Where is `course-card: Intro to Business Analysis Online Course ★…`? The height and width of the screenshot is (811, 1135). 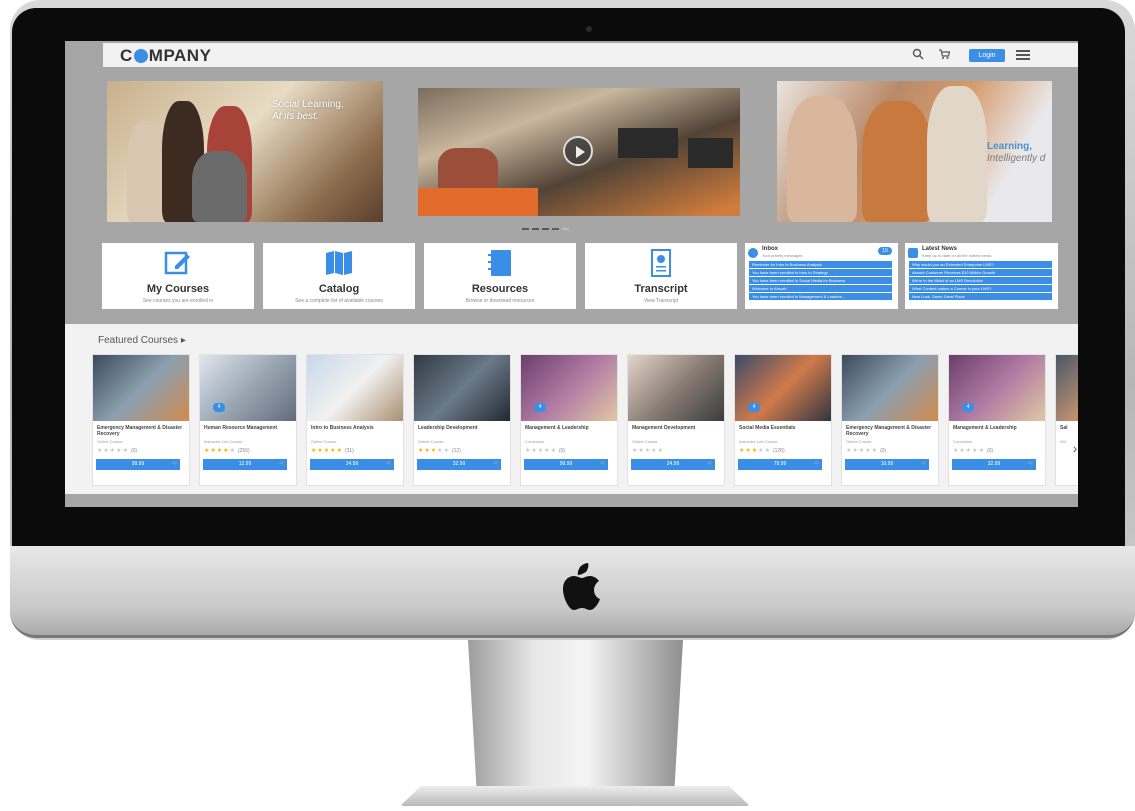 course-card: Intro to Business Analysis Online Course ★… is located at coordinates (355, 420).